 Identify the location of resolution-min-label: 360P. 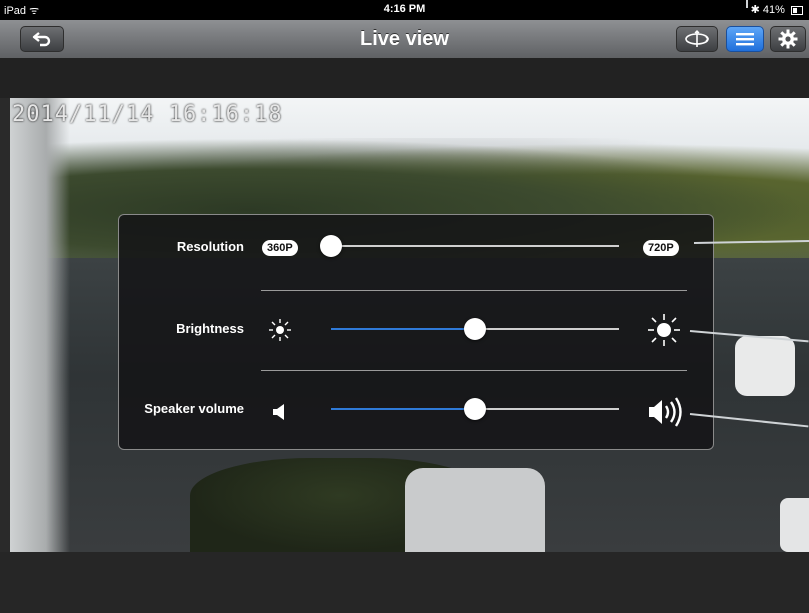
(280, 248).